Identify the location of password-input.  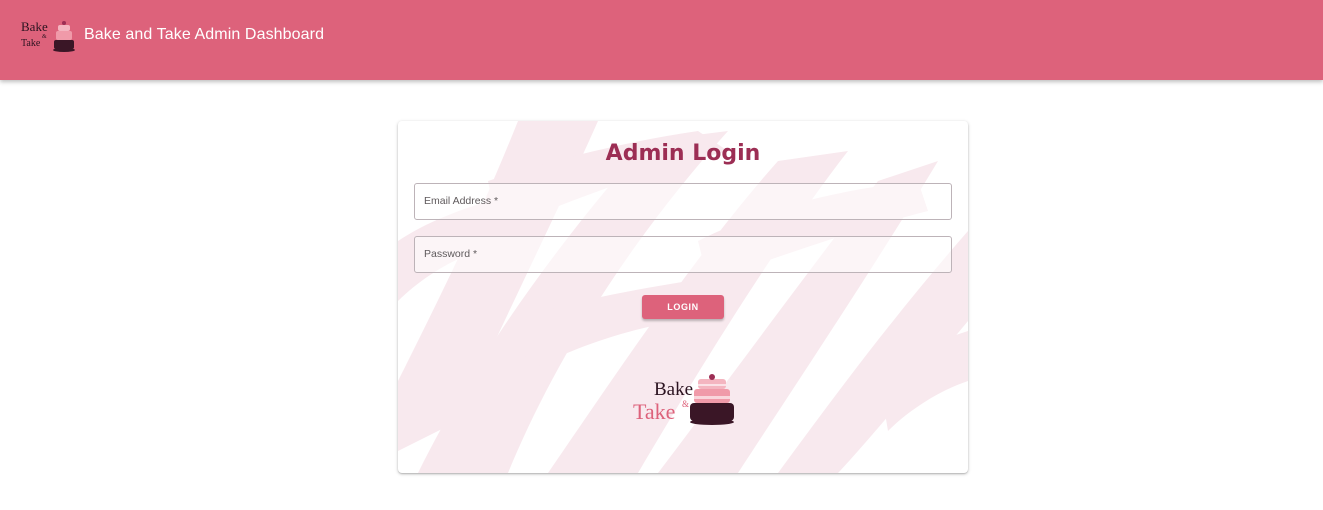
(683, 254).